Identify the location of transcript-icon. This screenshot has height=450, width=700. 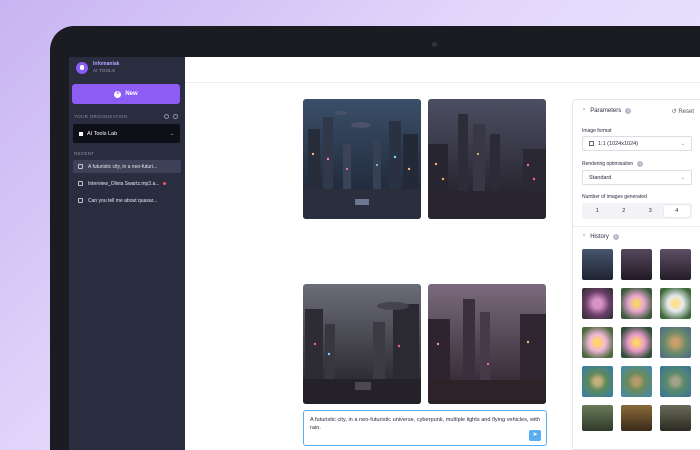
(80, 183).